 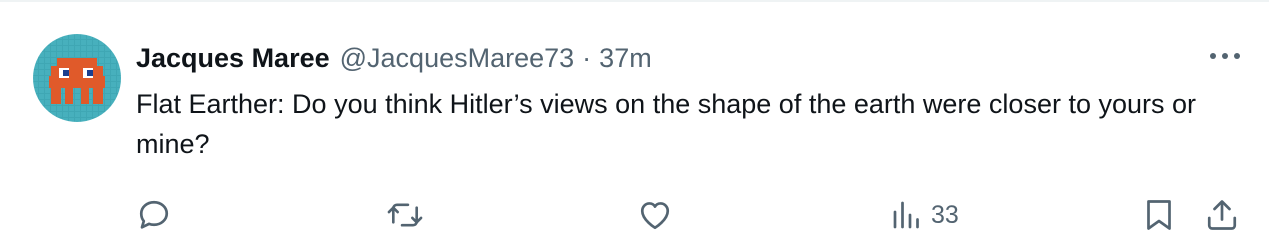 What do you see at coordinates (457, 58) in the screenshot?
I see `author-handle: @JacquesMaree73` at bounding box center [457, 58].